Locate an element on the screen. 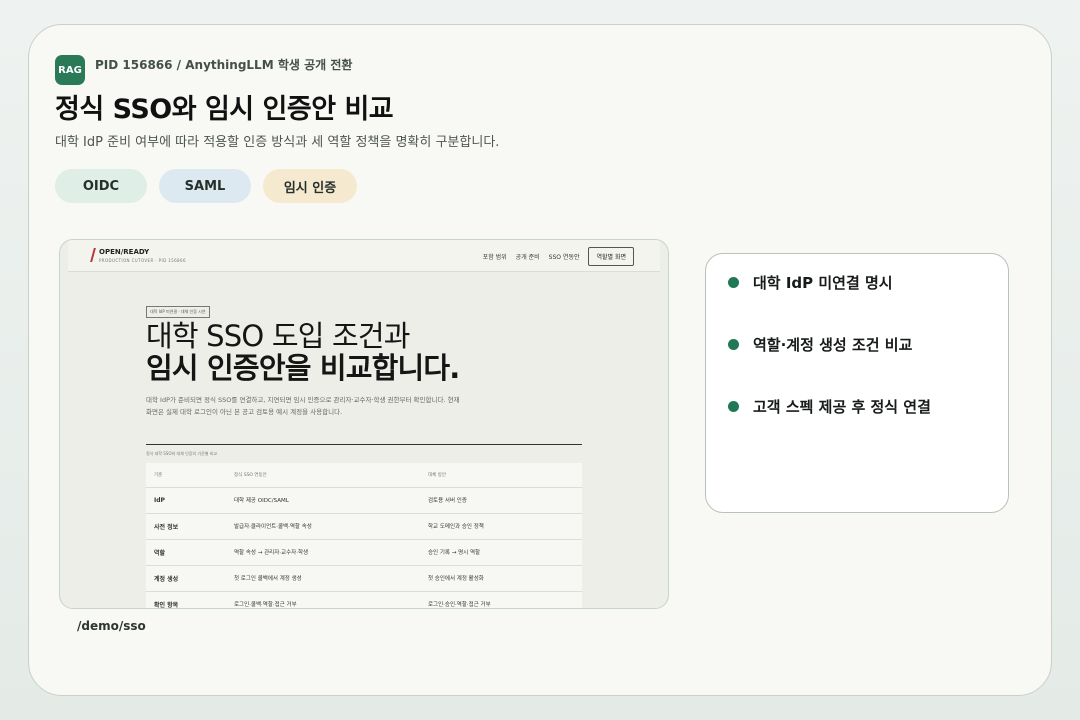 The image size is (1080, 720). table-cell: 첫 승인에서 계정 활성화 is located at coordinates (501, 578).